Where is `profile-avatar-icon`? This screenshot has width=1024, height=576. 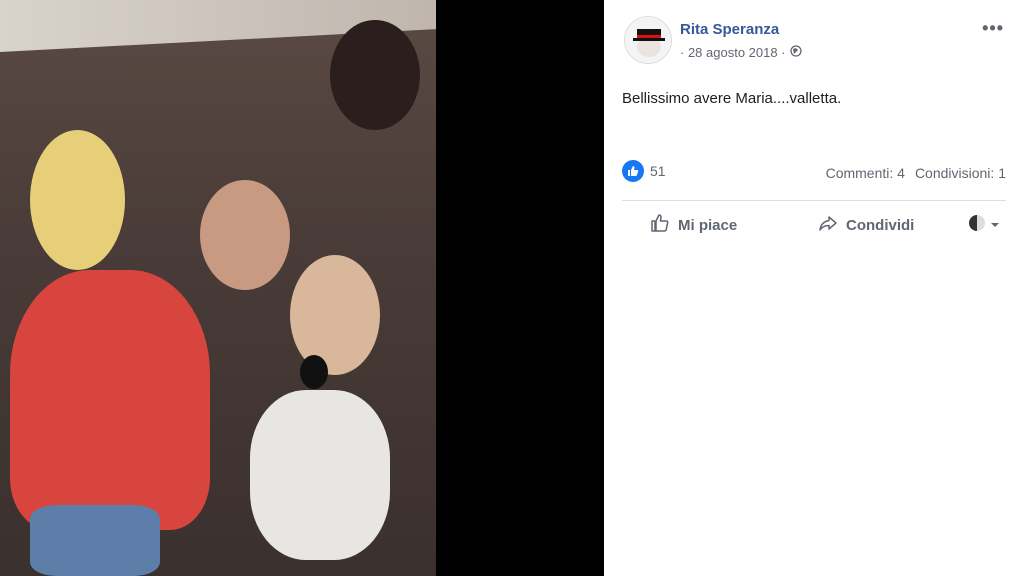
profile-avatar-icon is located at coordinates (977, 225).